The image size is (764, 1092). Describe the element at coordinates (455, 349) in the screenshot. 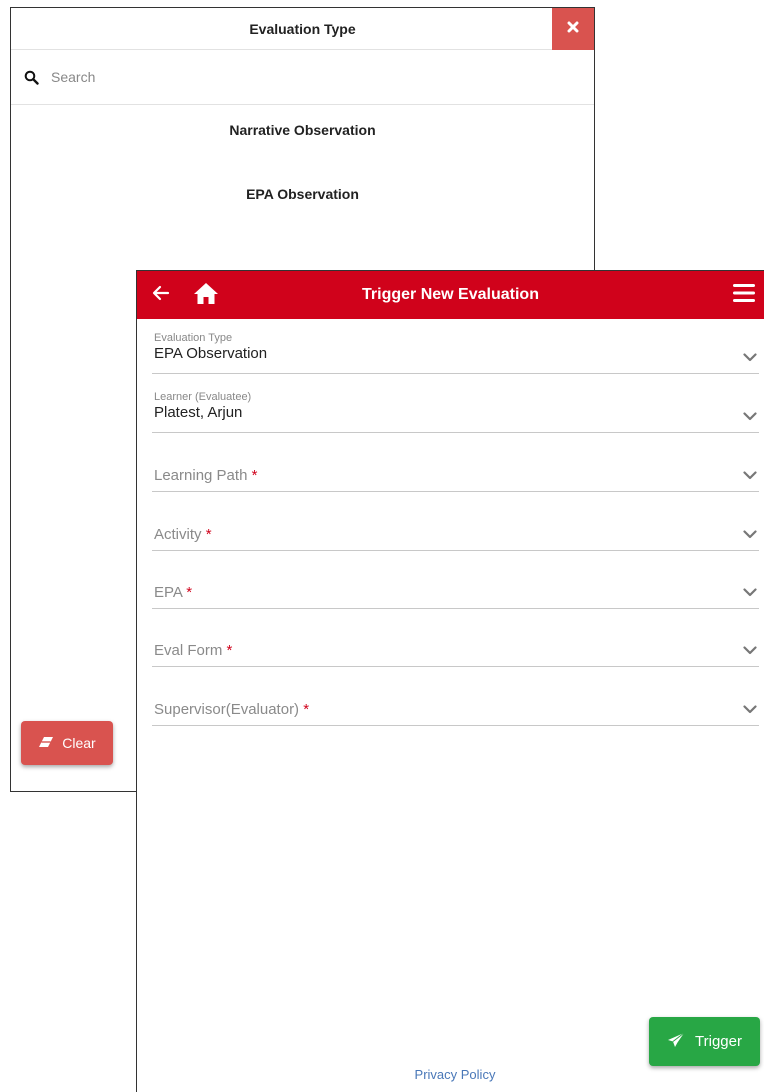

I see `evaluation-type-select: Evaluation Type EPA Observation` at that location.